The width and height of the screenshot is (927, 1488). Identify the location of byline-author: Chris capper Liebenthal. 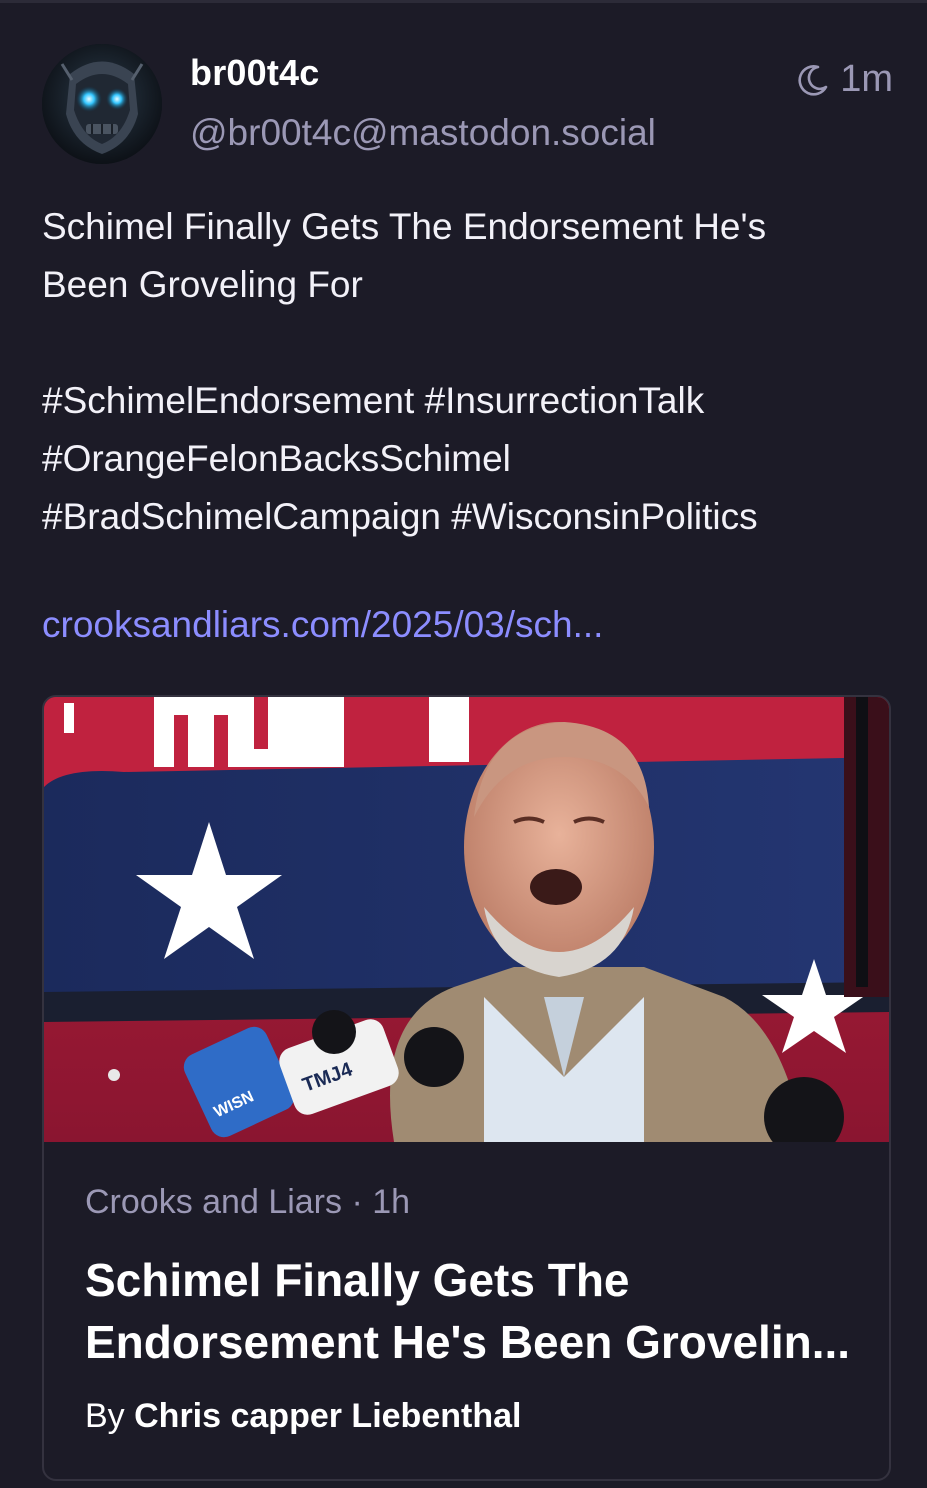
(327, 1416).